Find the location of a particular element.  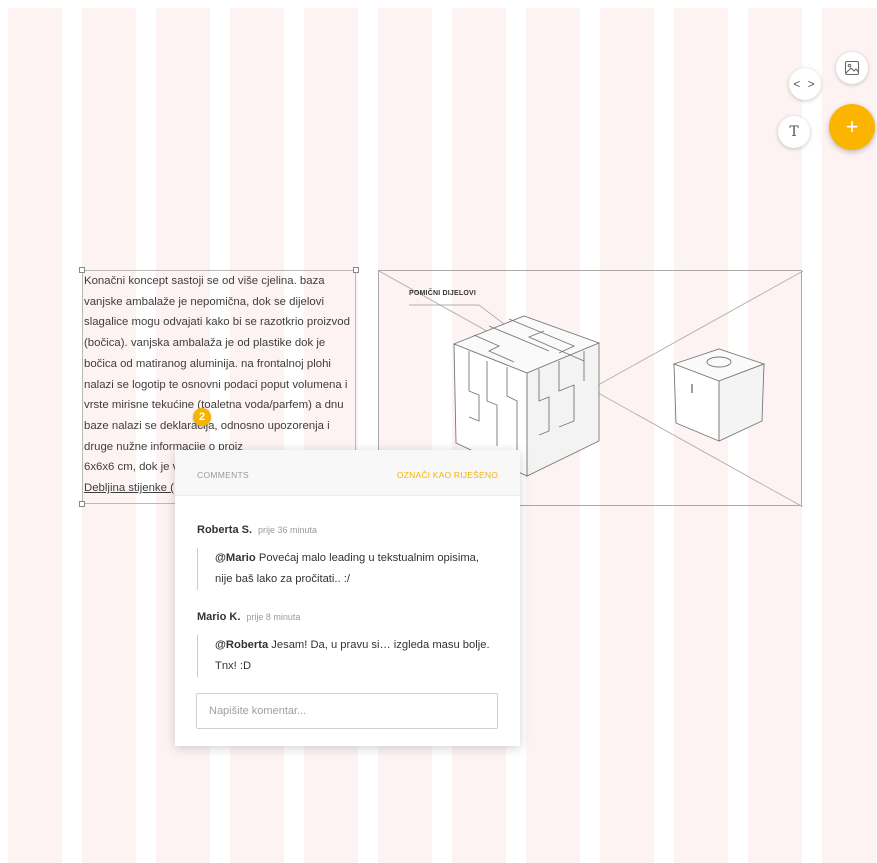

resize-handle-top-left is located at coordinates (82, 270).